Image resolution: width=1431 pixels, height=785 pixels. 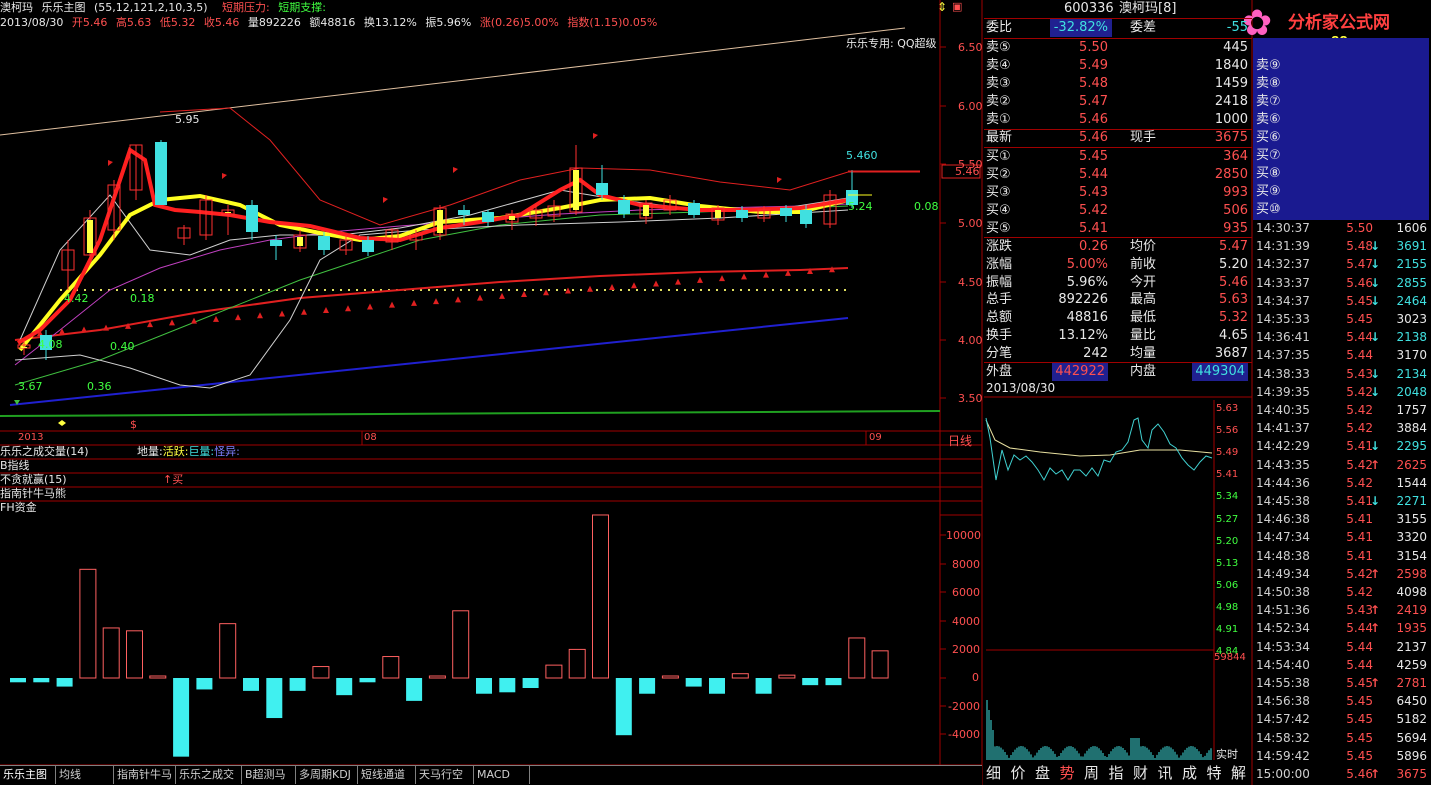 What do you see at coordinates (1341, 664) in the screenshot?
I see `tick-row: 14:54:40 5.44 4259` at bounding box center [1341, 664].